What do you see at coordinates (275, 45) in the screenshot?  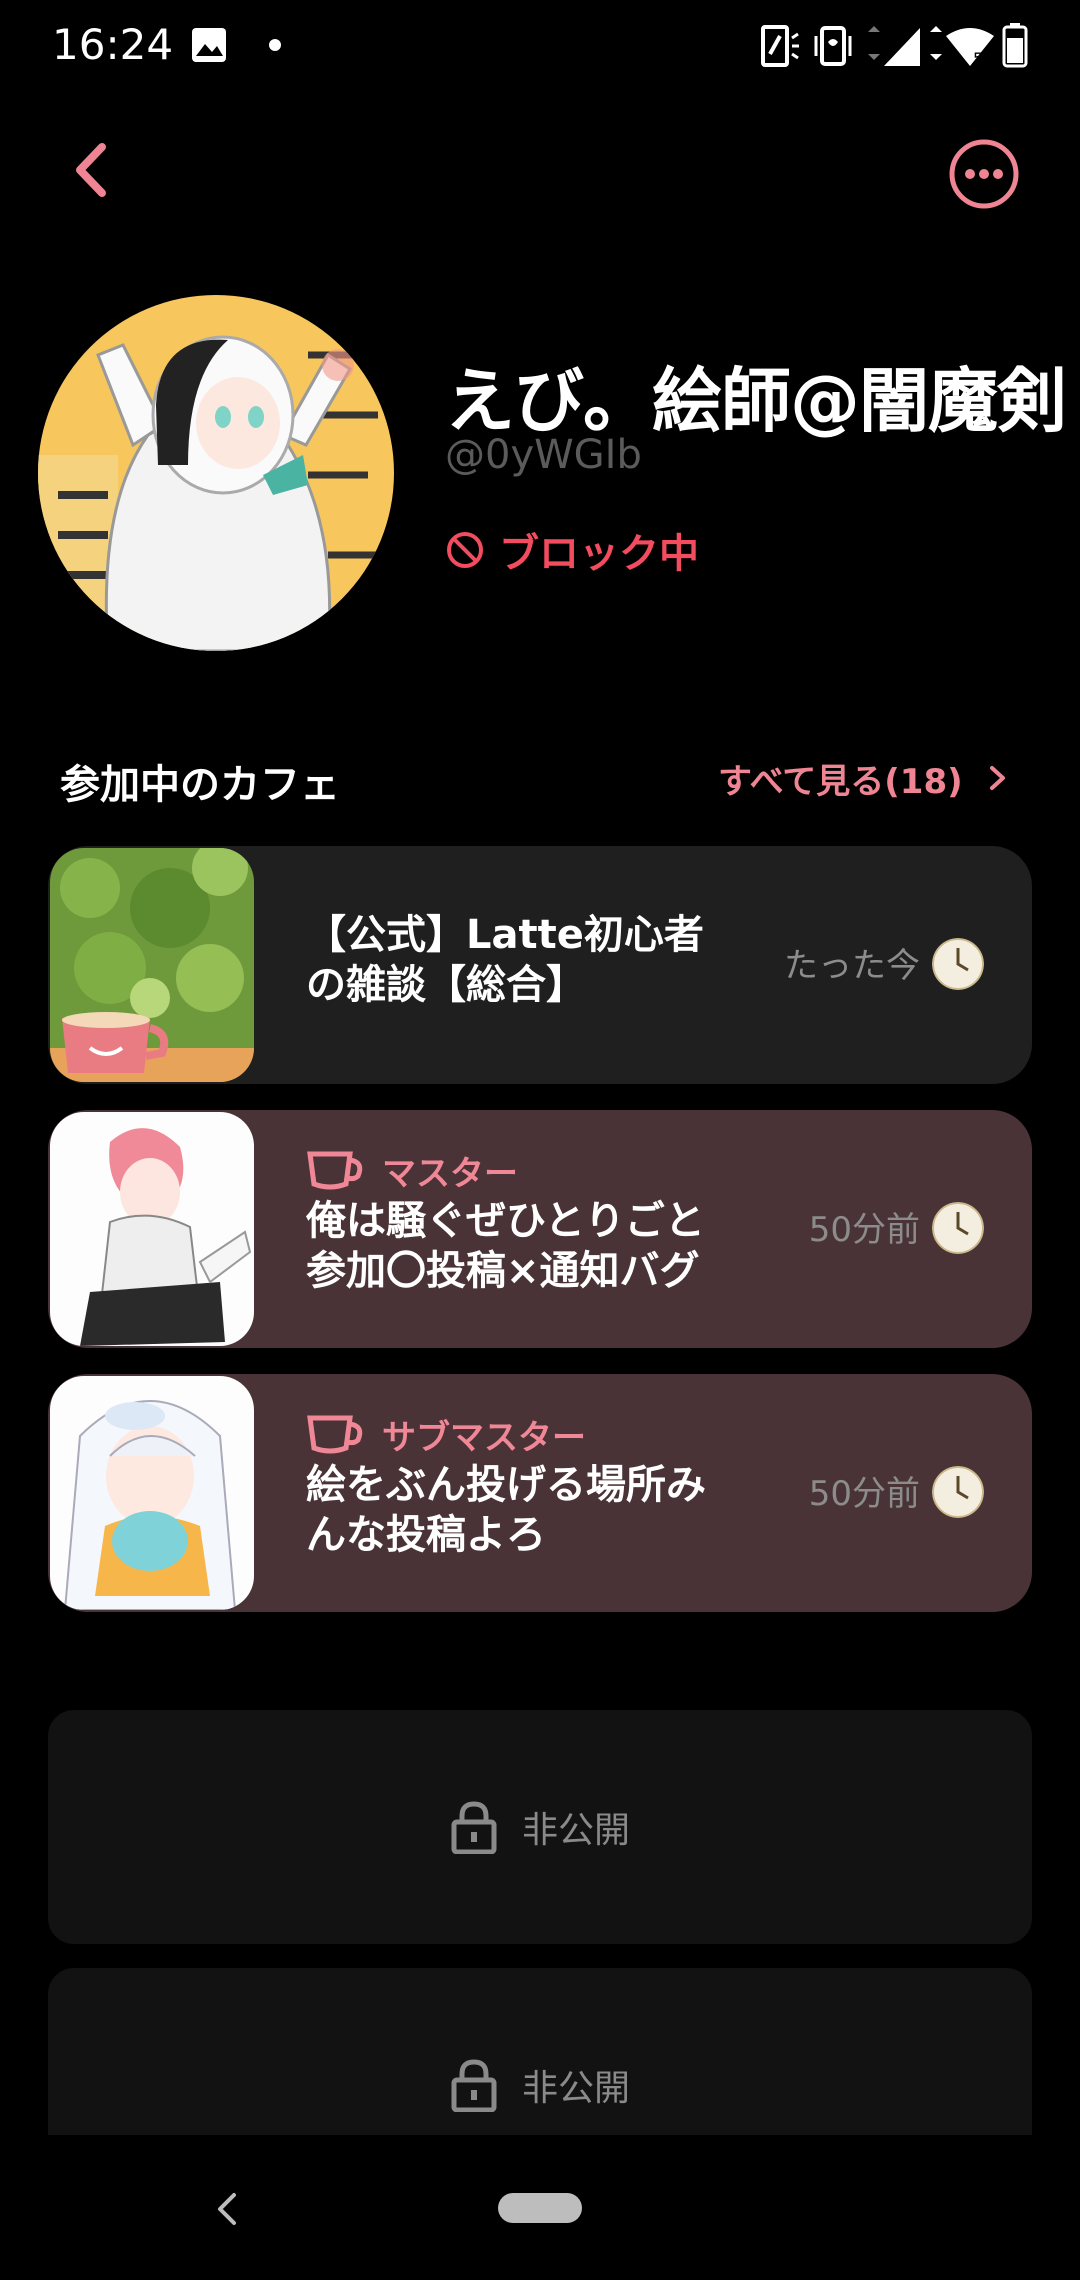 I see `dot-icon` at bounding box center [275, 45].